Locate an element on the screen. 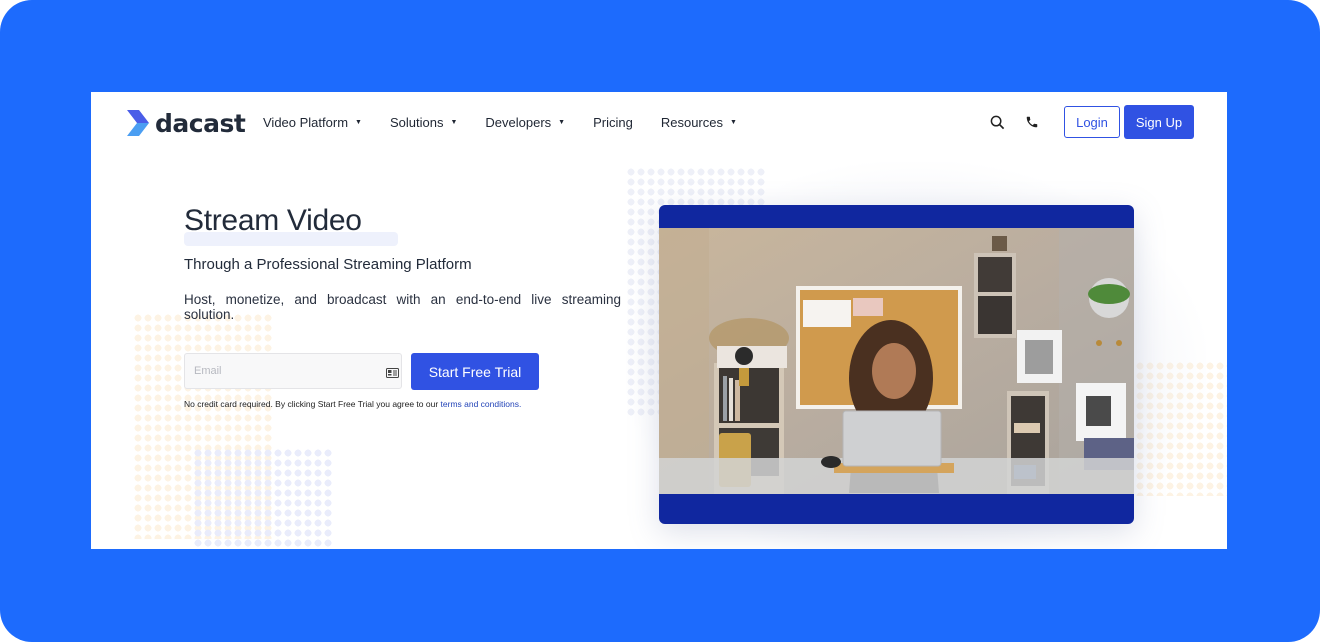  logo-text: dacast is located at coordinates (200, 123).